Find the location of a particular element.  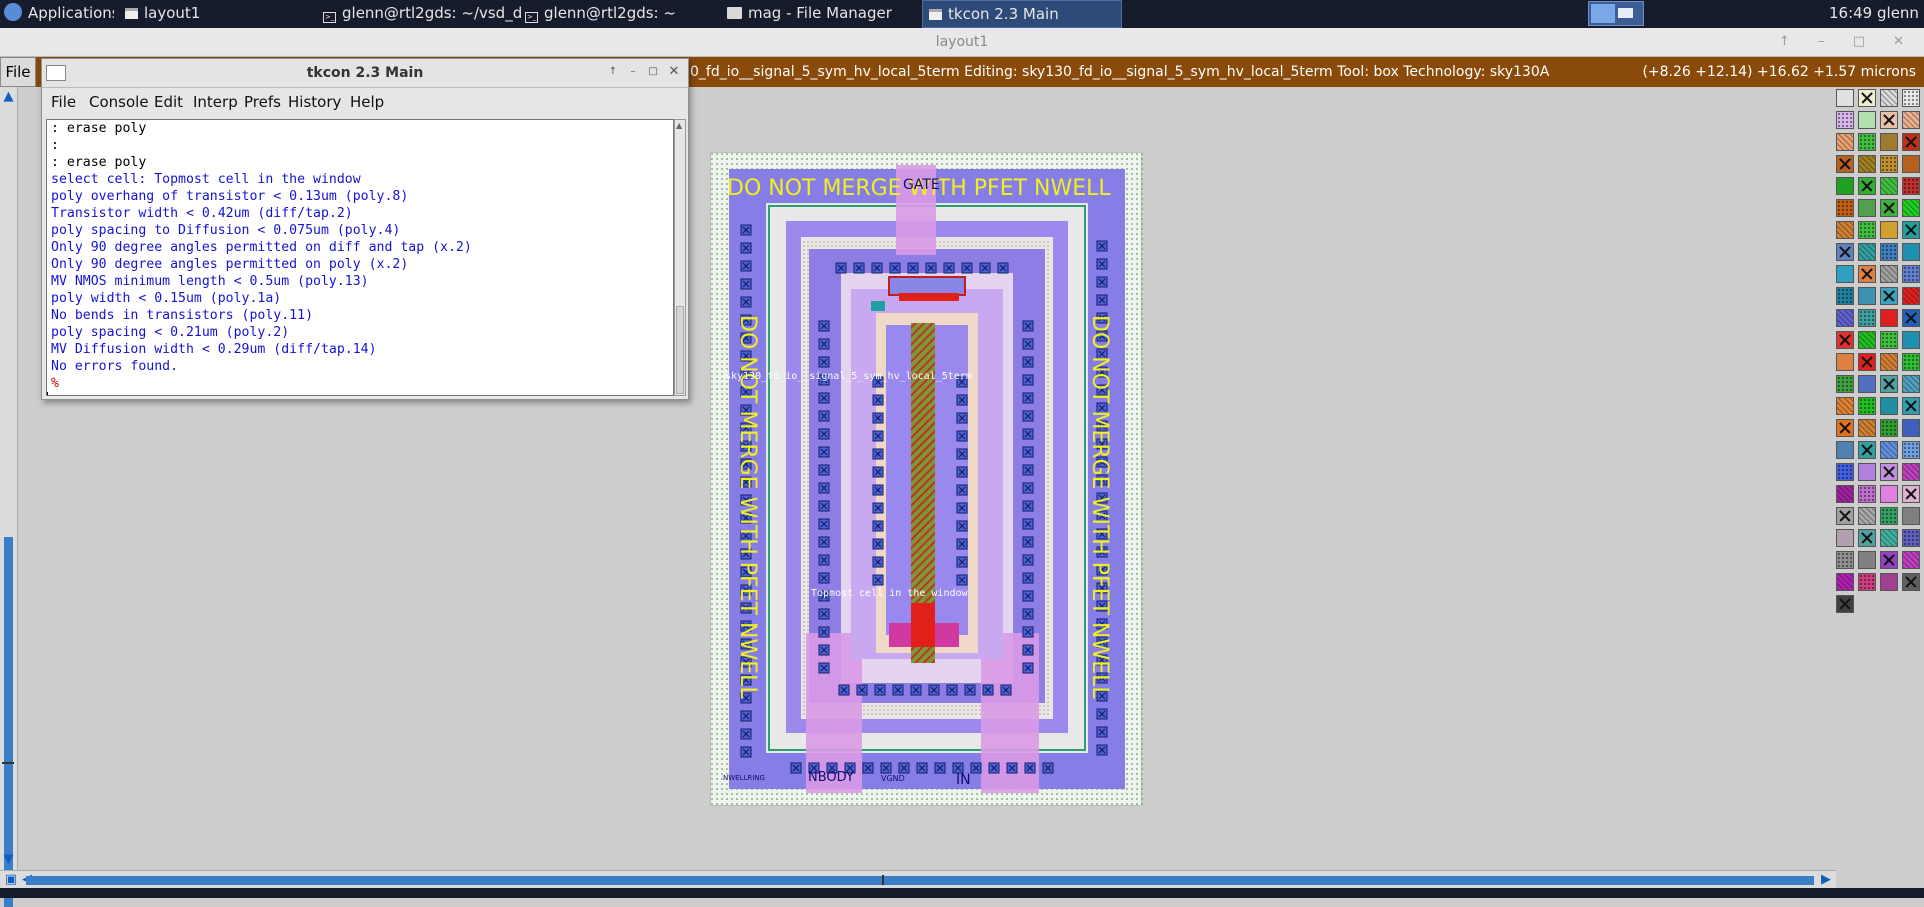

minimize-icon: – is located at coordinates (633, 72).